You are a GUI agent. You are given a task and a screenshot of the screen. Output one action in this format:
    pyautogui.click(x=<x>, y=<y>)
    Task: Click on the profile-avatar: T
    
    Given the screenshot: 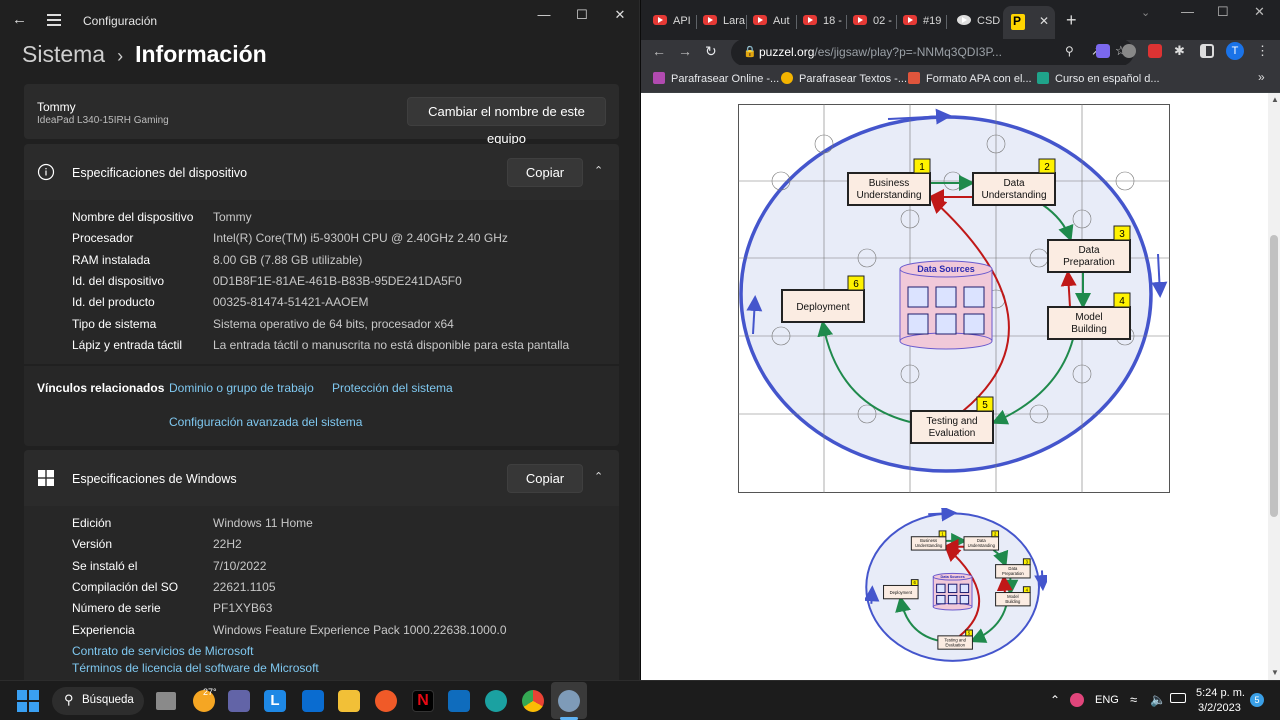 What is the action you would take?
    pyautogui.click(x=1235, y=51)
    